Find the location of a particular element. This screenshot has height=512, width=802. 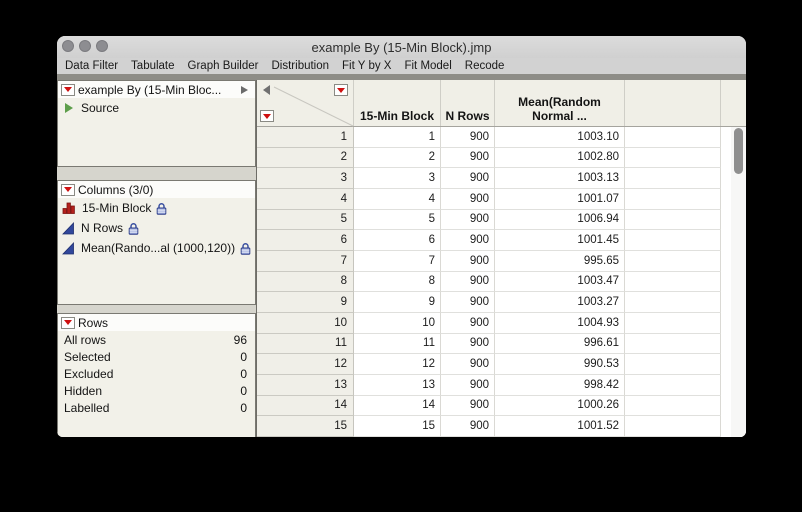

data-cell: 8 is located at coordinates (397, 282).